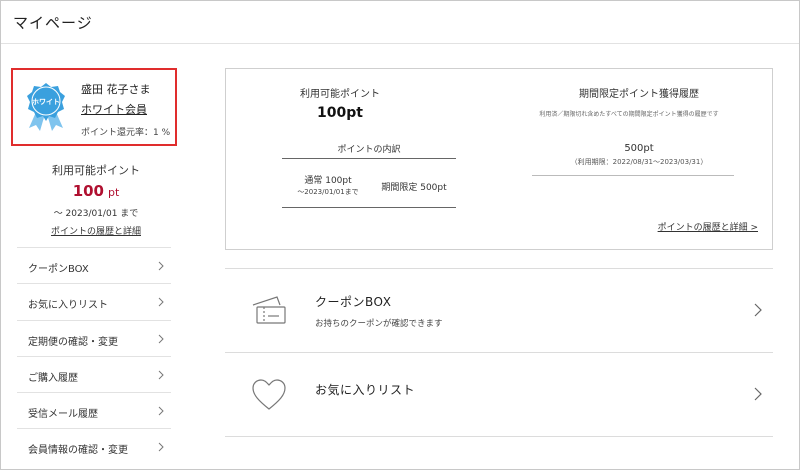 Image resolution: width=800 pixels, height=470 pixels. What do you see at coordinates (73, 342) in the screenshot?
I see `side-item-label: 定期便の確認・変更` at bounding box center [73, 342].